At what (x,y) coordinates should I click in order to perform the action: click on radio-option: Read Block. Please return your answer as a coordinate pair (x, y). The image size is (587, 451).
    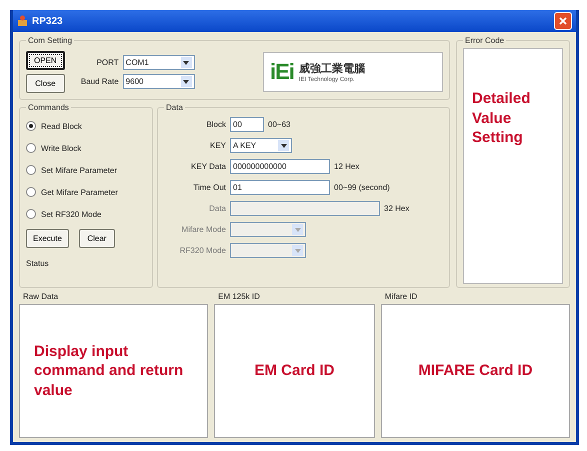
    Looking at the image, I should click on (86, 126).